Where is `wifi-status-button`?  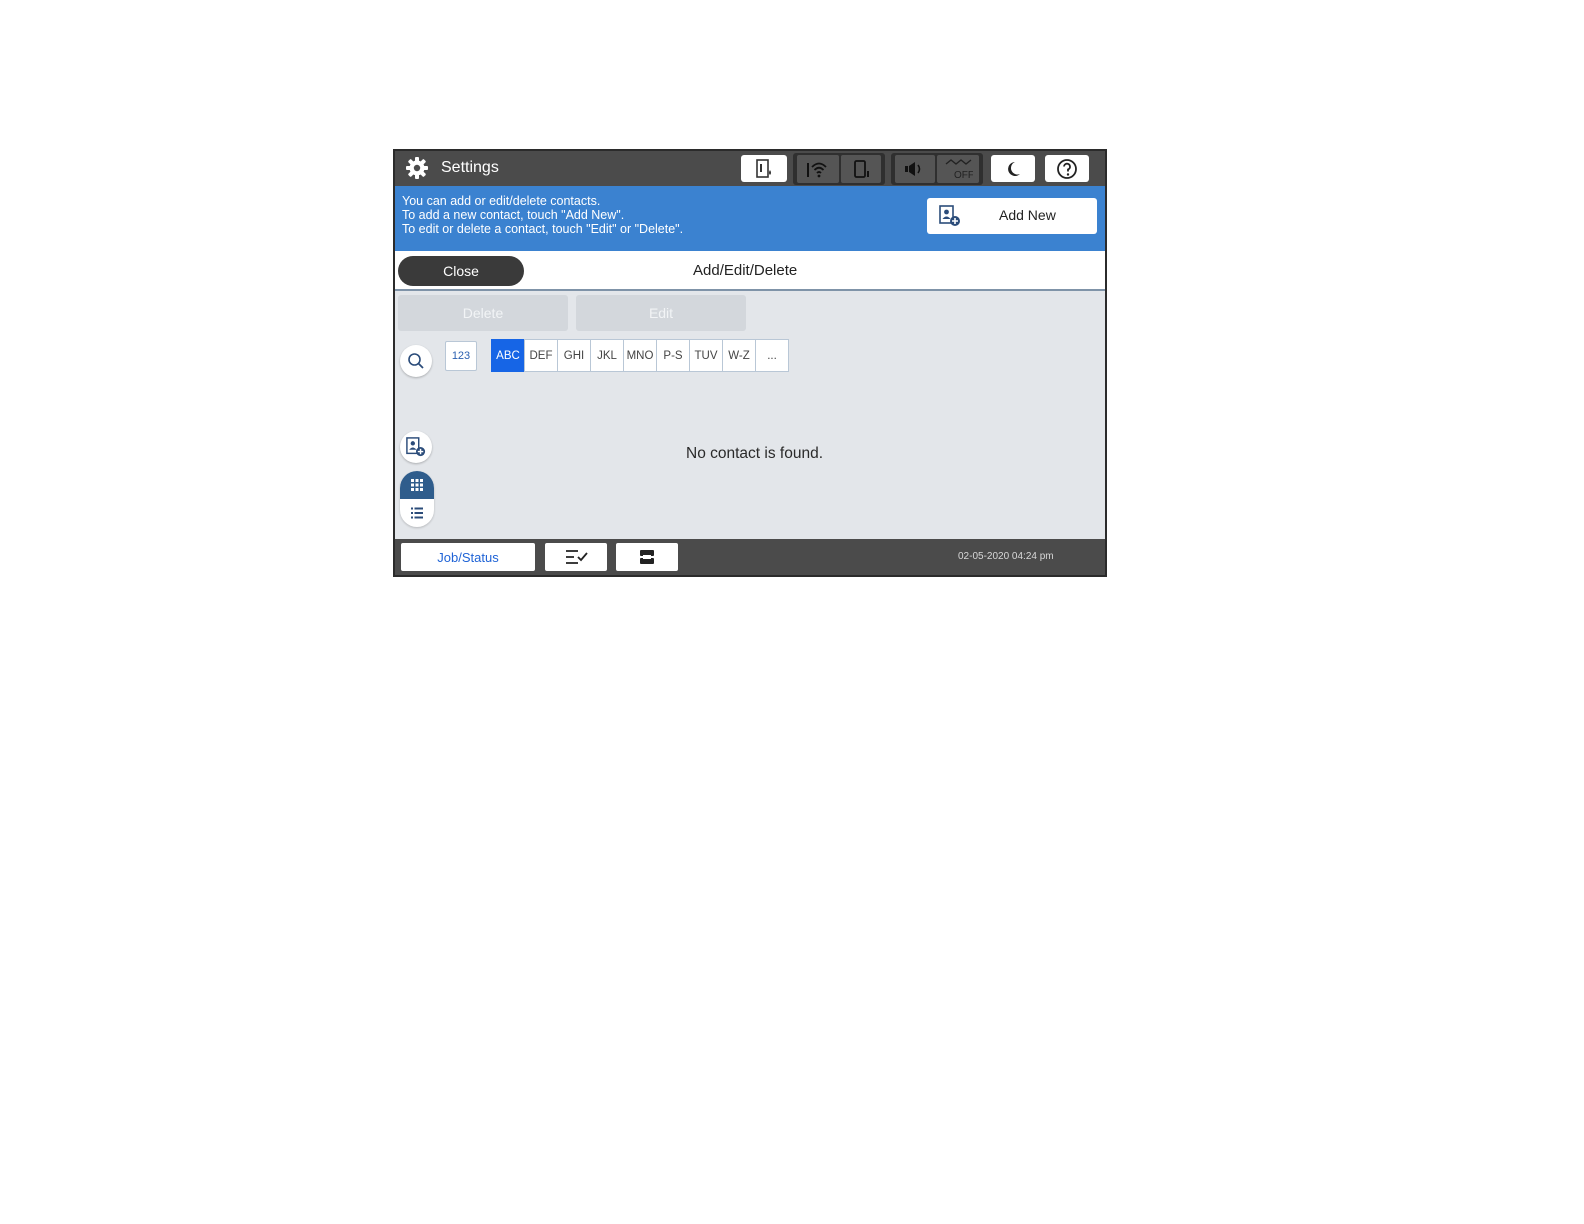
wifi-status-button is located at coordinates (818, 169).